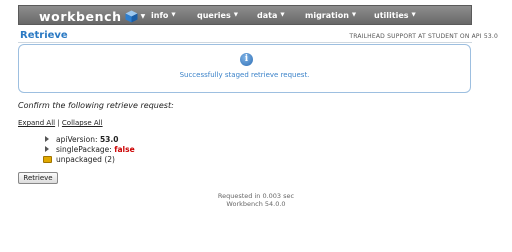 The image size is (512, 252). Describe the element at coordinates (82, 123) in the screenshot. I see `collapse-all-link: Collapse All` at that location.